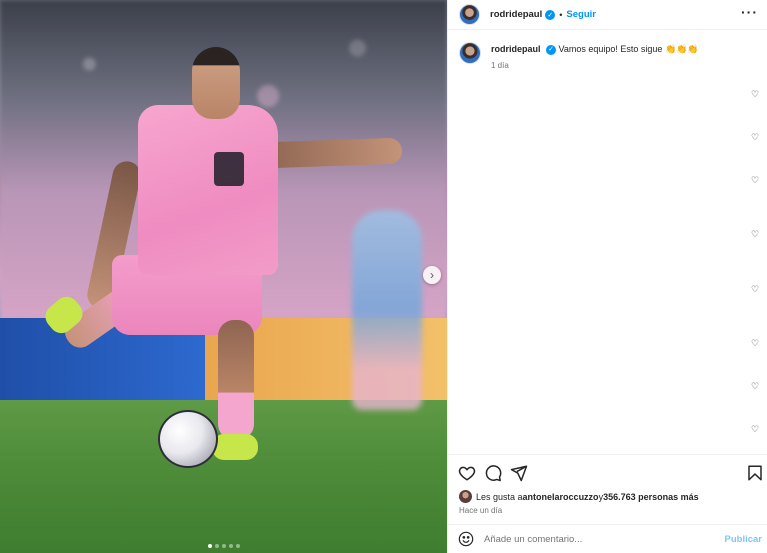 This screenshot has width=767, height=553. I want to click on caption-time: 1 día, so click(500, 65).